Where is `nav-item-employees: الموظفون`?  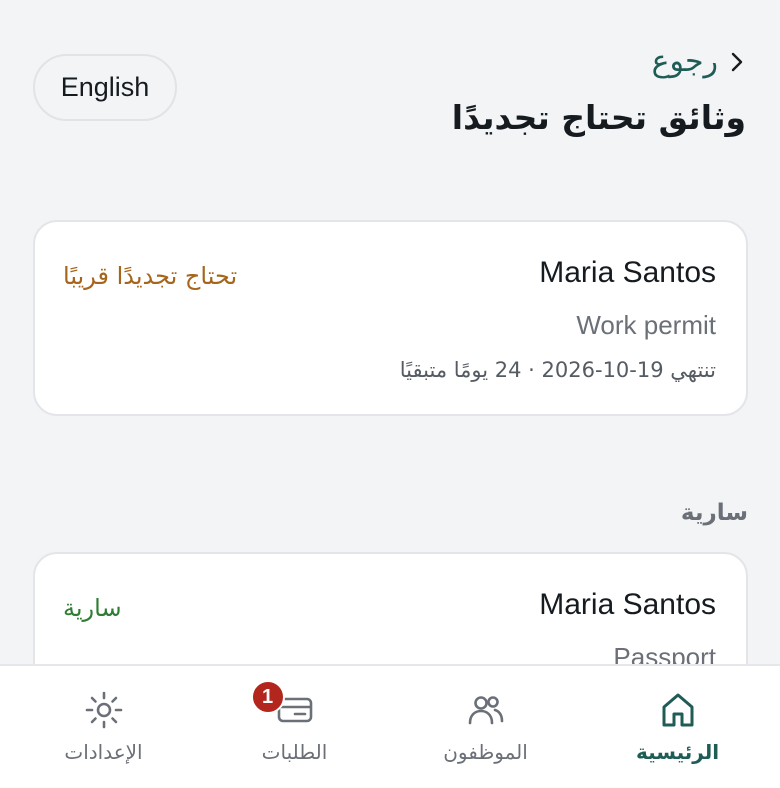
nav-item-employees: الموظفون is located at coordinates (485, 727).